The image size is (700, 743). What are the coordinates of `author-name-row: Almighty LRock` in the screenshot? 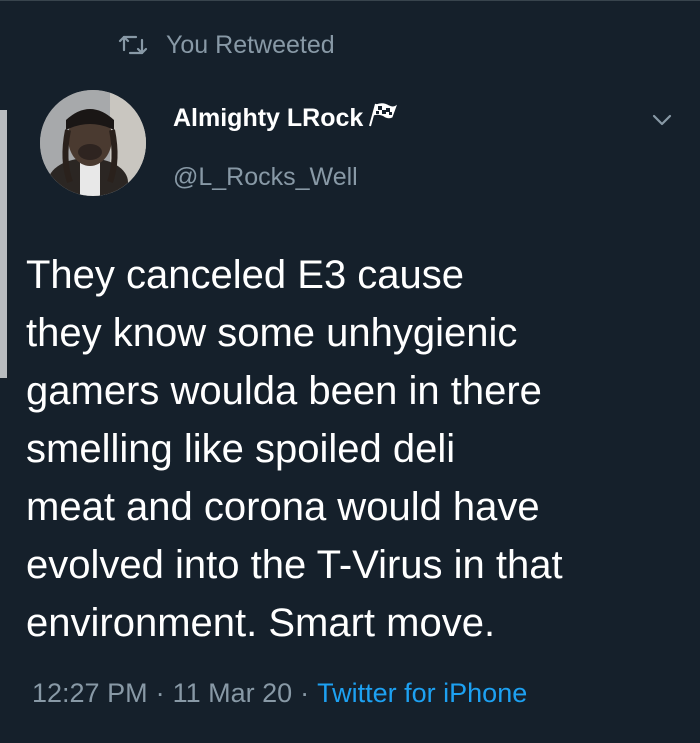 It's located at (285, 117).